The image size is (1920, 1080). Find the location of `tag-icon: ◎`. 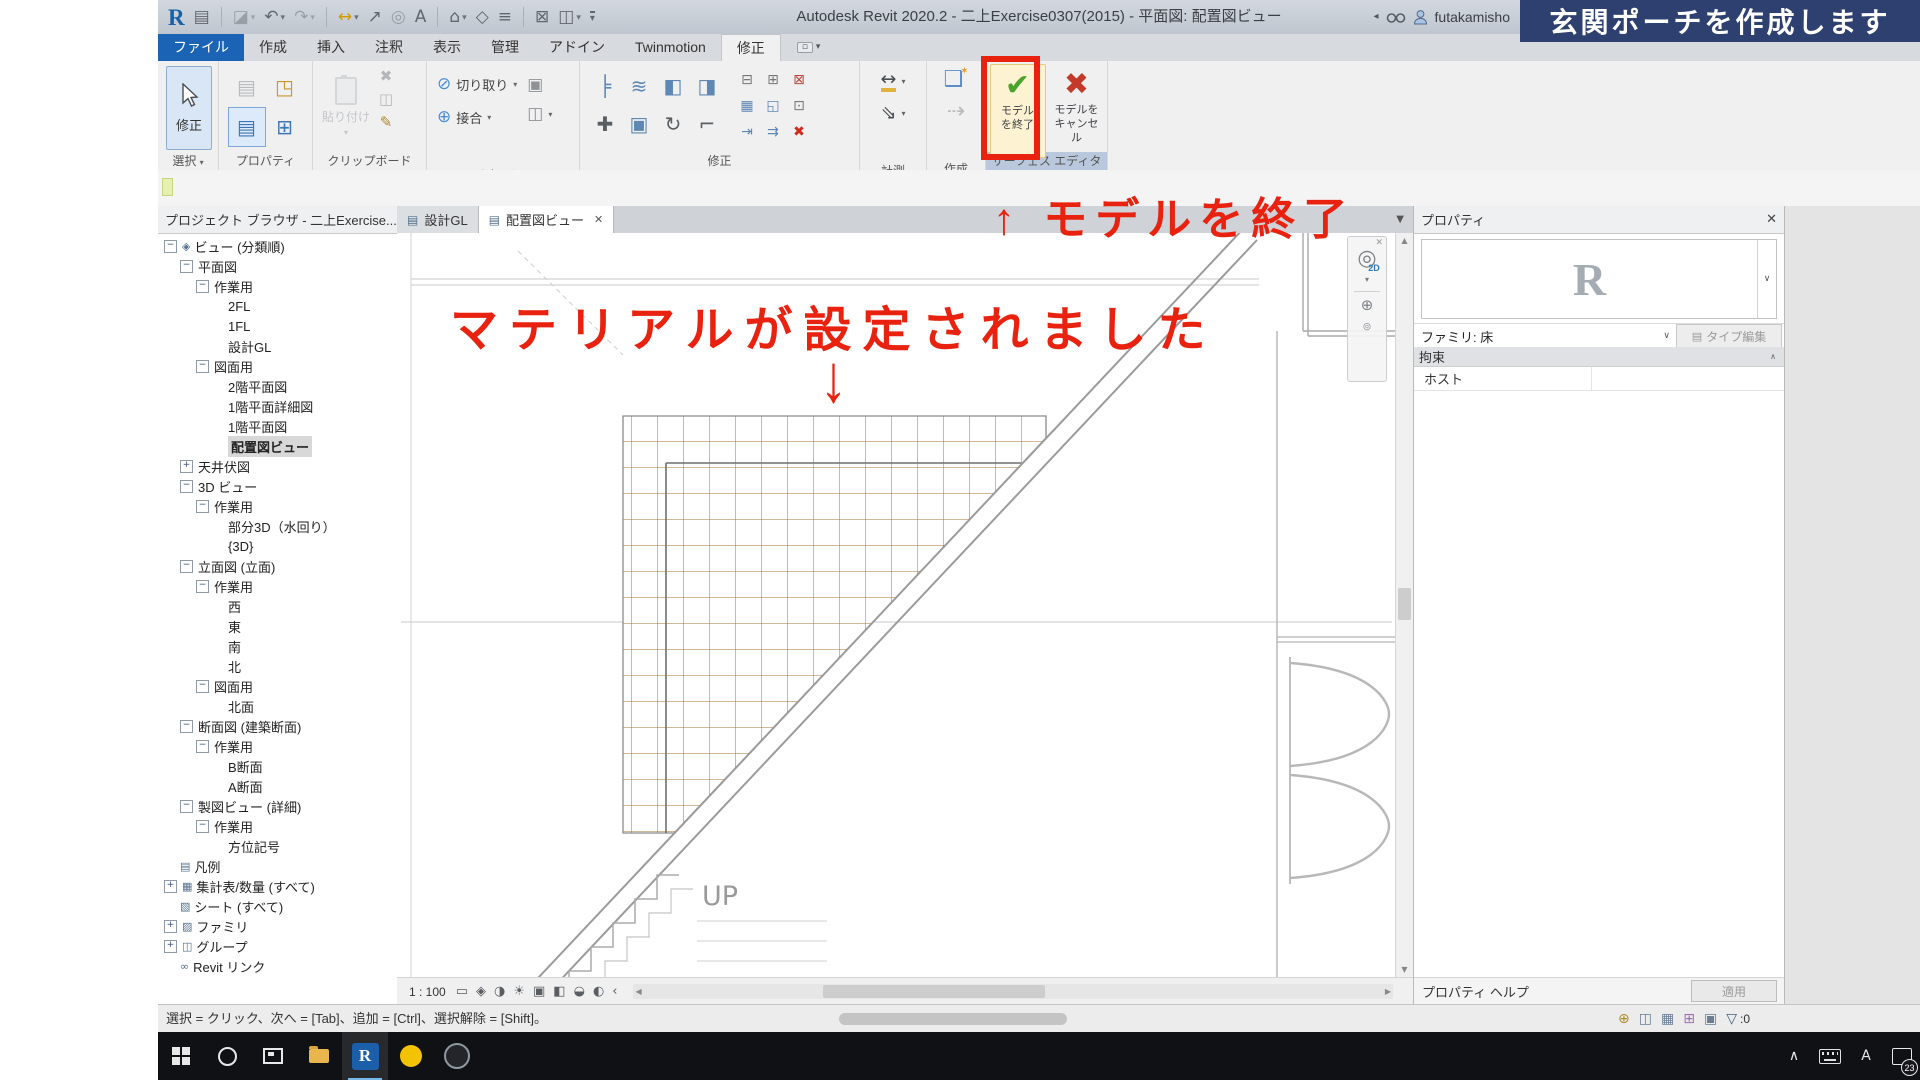

tag-icon: ◎ is located at coordinates (398, 17).